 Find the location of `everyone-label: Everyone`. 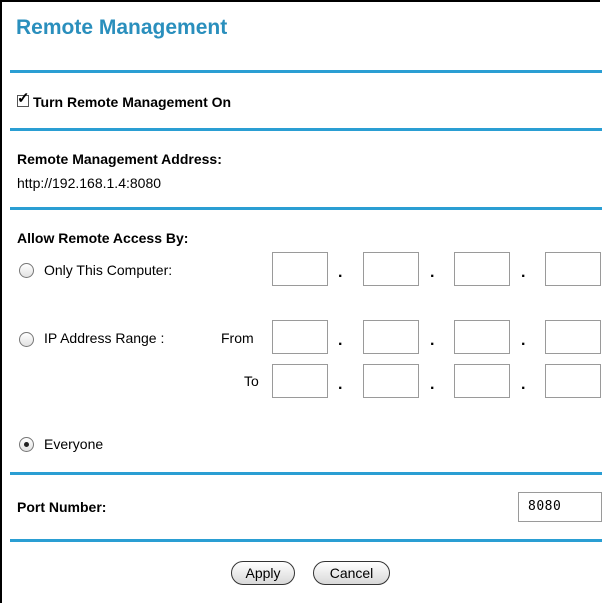

everyone-label: Everyone is located at coordinates (74, 444).